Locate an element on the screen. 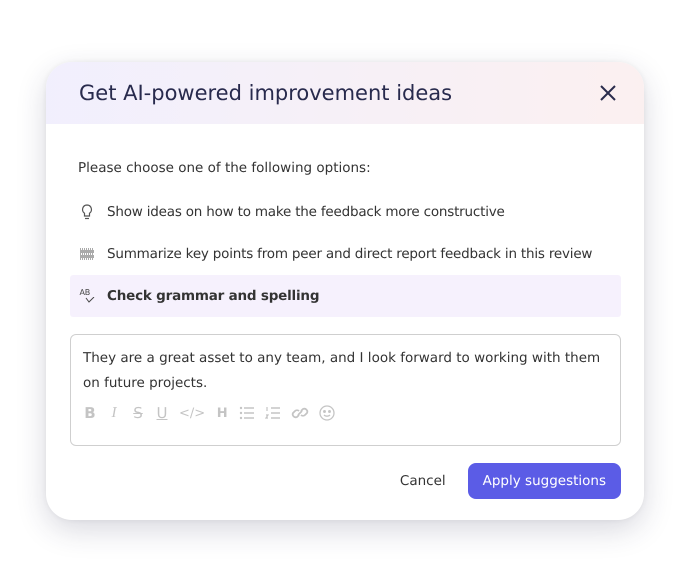  option-item: AB Check grammar and spelling is located at coordinates (345, 296).